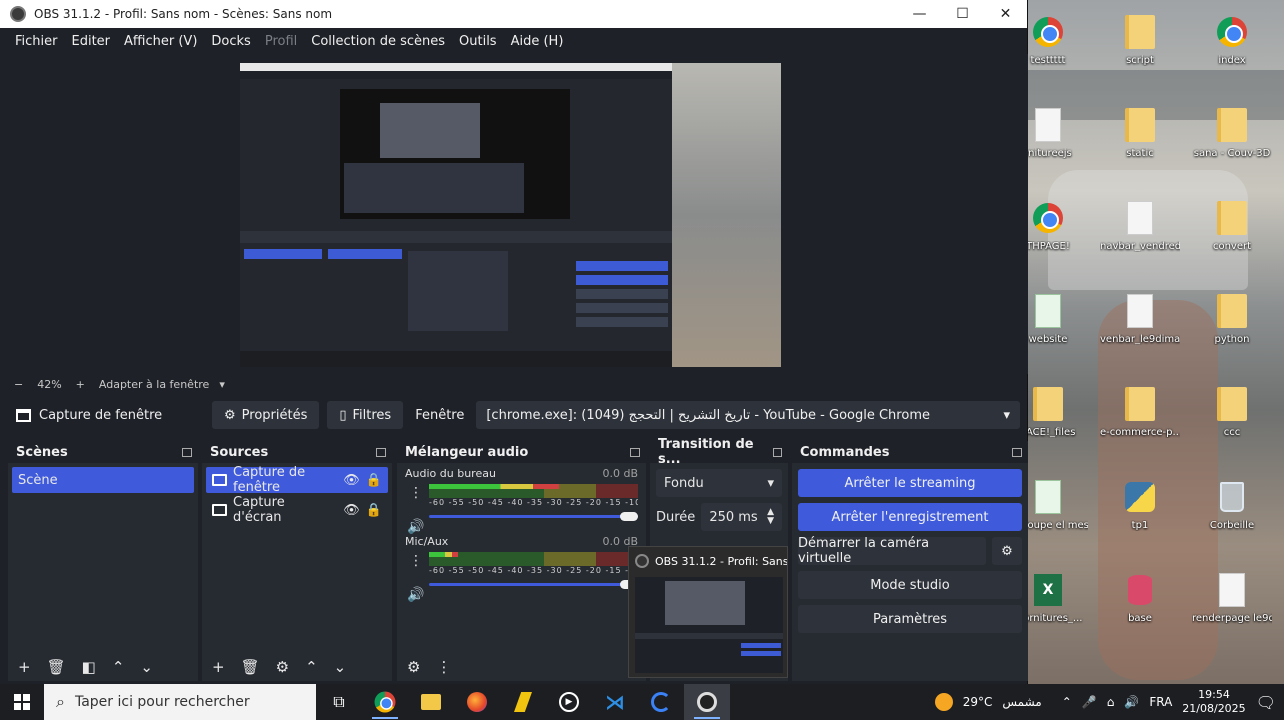  I want to click on desktop-icon-folder: convert, so click(1232, 225).